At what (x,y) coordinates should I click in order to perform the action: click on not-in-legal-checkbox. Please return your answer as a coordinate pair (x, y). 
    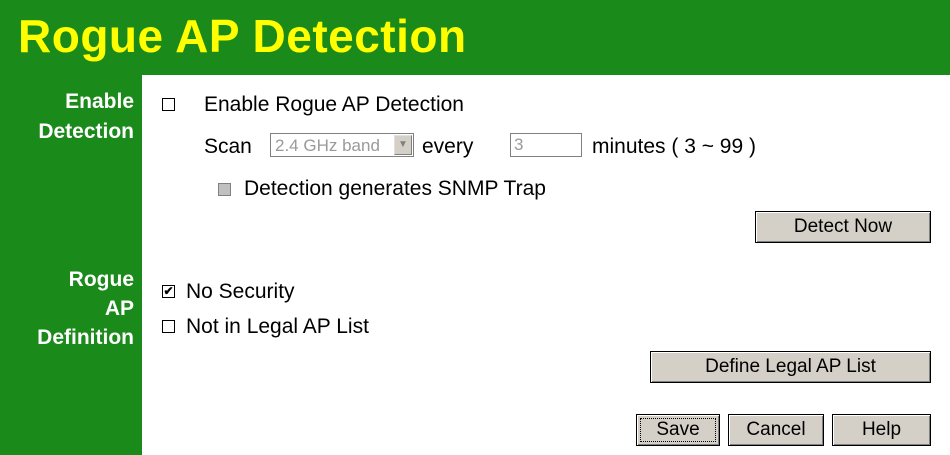
    Looking at the image, I should click on (168, 326).